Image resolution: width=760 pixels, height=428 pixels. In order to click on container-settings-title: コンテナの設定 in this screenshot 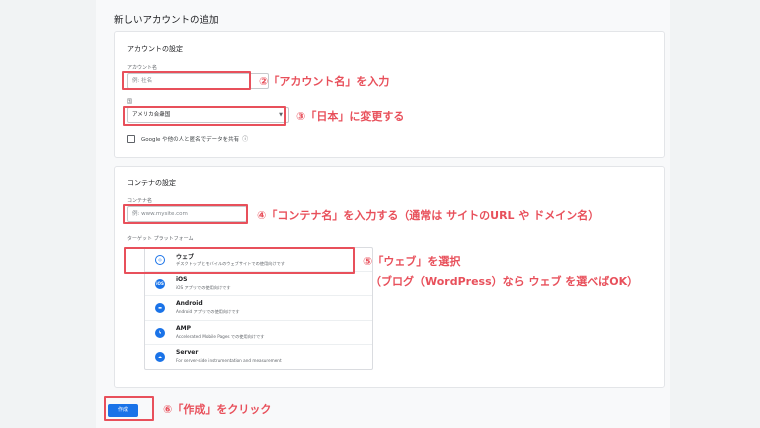, I will do `click(151, 183)`.